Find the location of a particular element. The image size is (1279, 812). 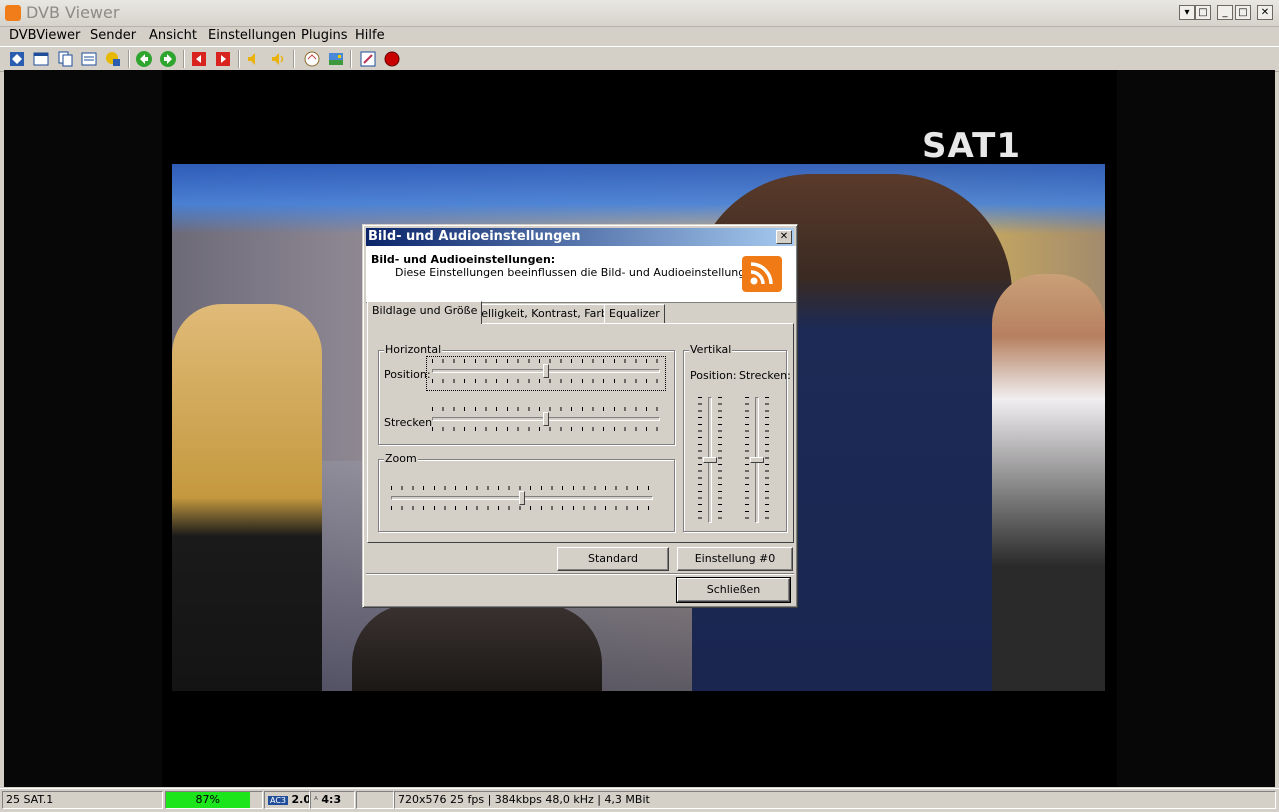

maximize-button: □ is located at coordinates (1243, 12).